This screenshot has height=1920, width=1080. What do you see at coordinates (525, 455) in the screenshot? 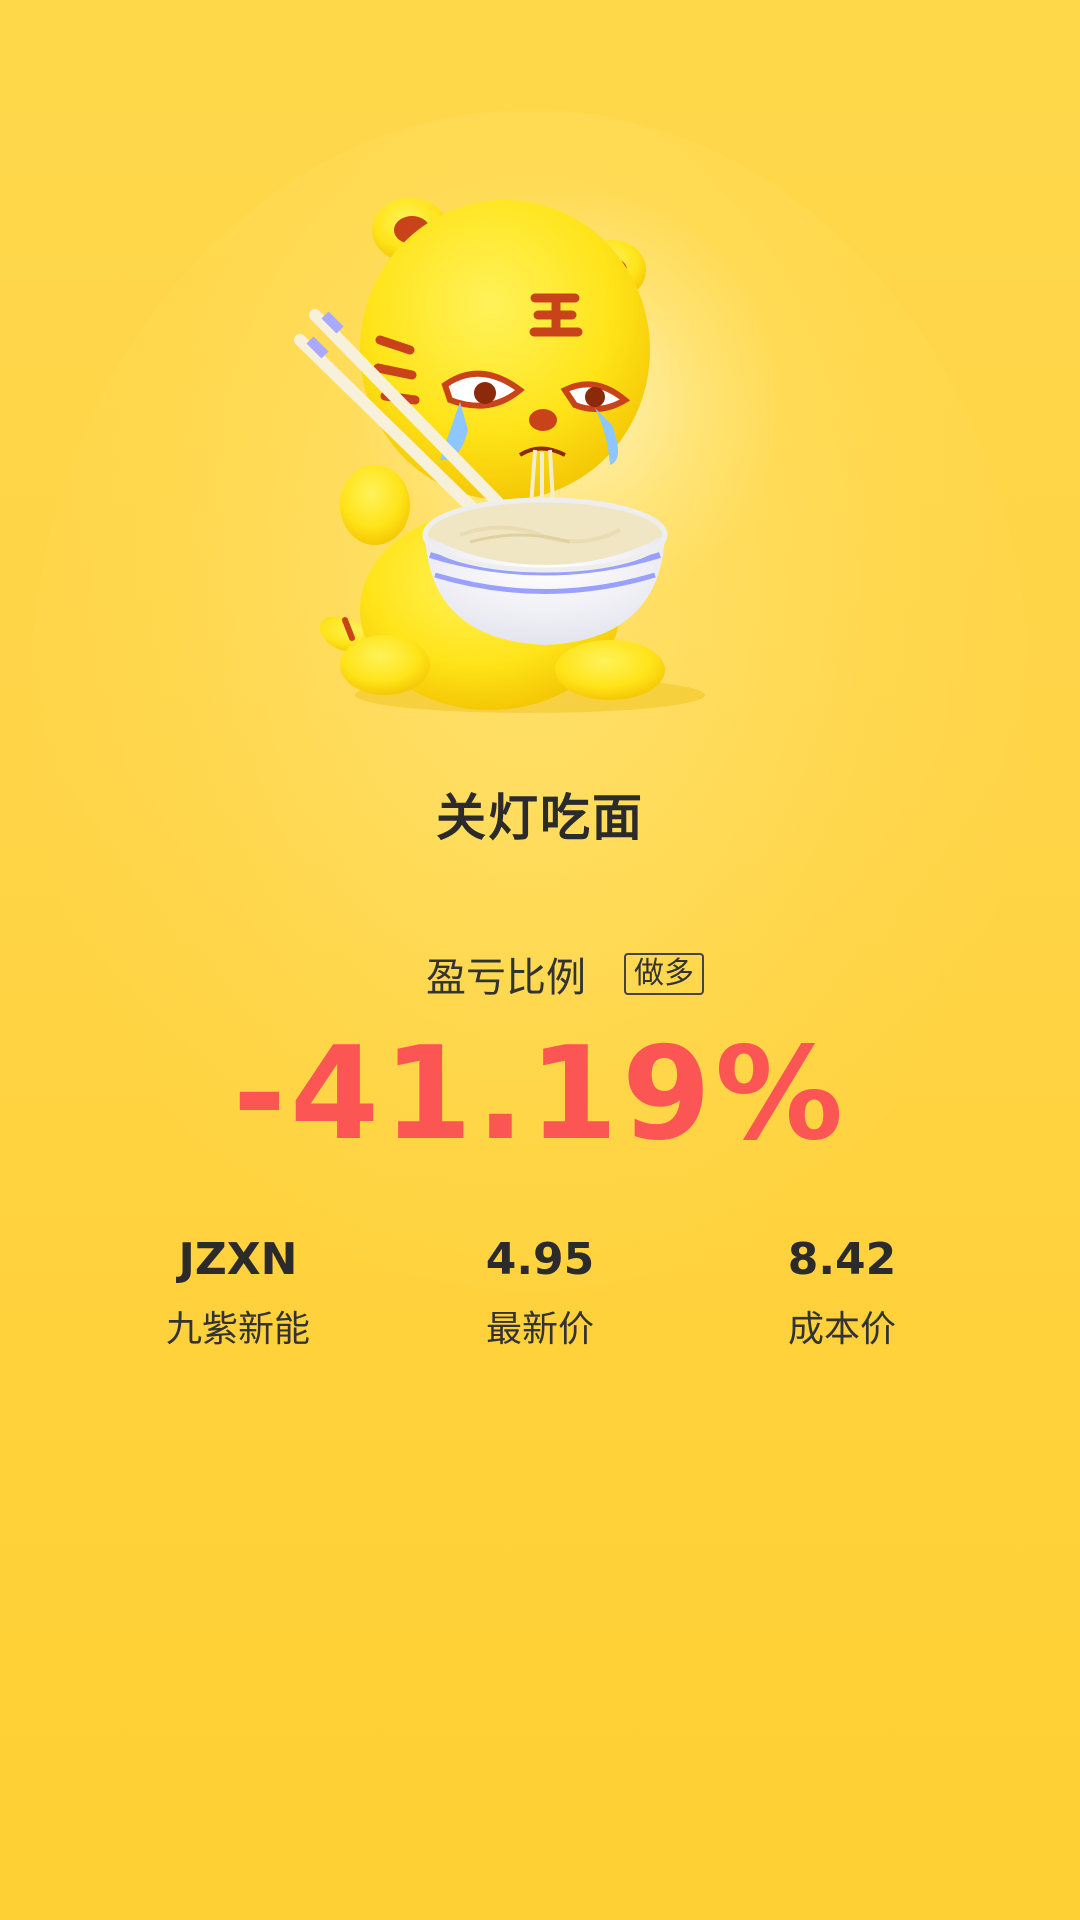
I see `tiger-mascot-illustration` at bounding box center [525, 455].